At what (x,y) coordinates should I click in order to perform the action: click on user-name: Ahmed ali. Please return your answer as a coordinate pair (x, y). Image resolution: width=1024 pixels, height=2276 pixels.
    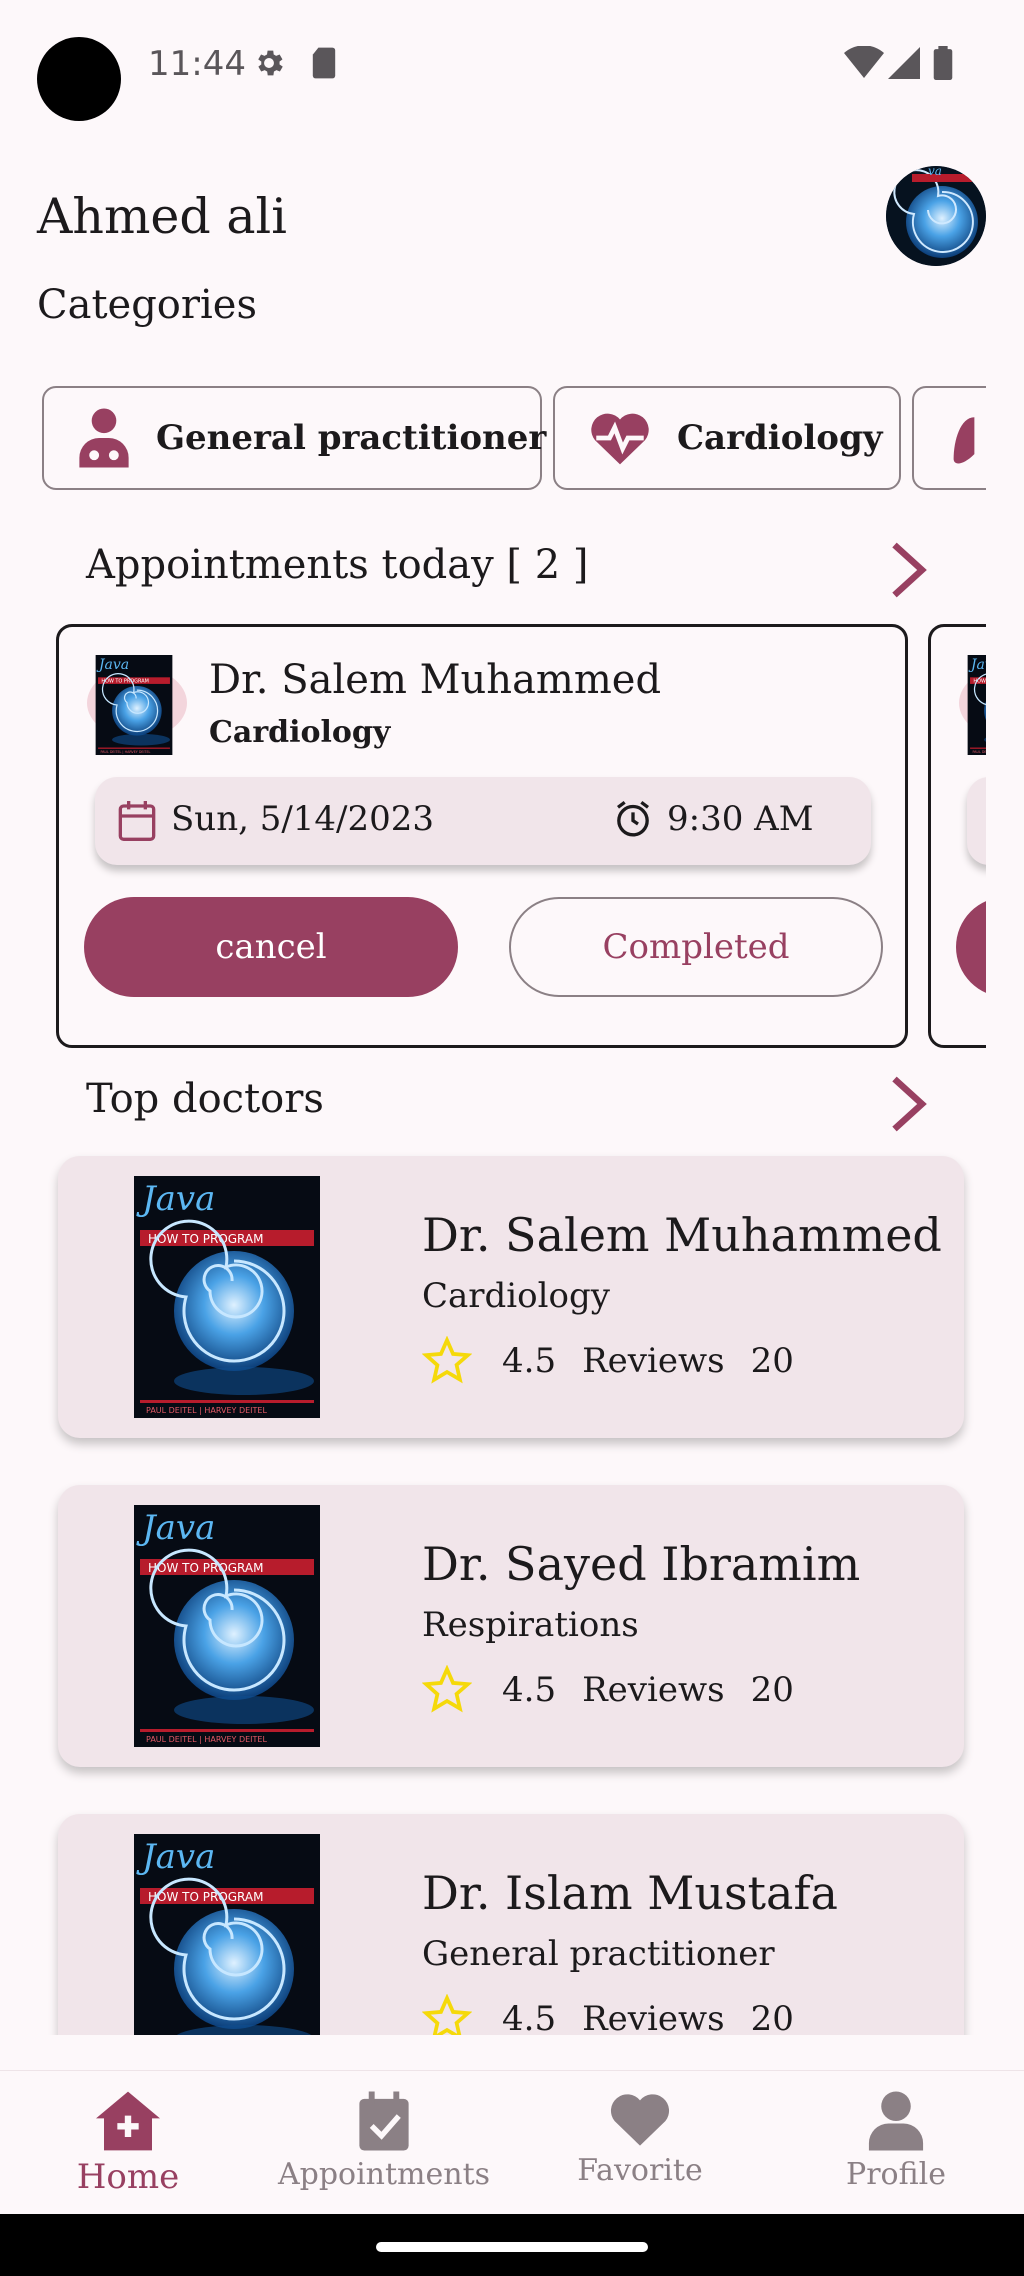
    Looking at the image, I should click on (162, 216).